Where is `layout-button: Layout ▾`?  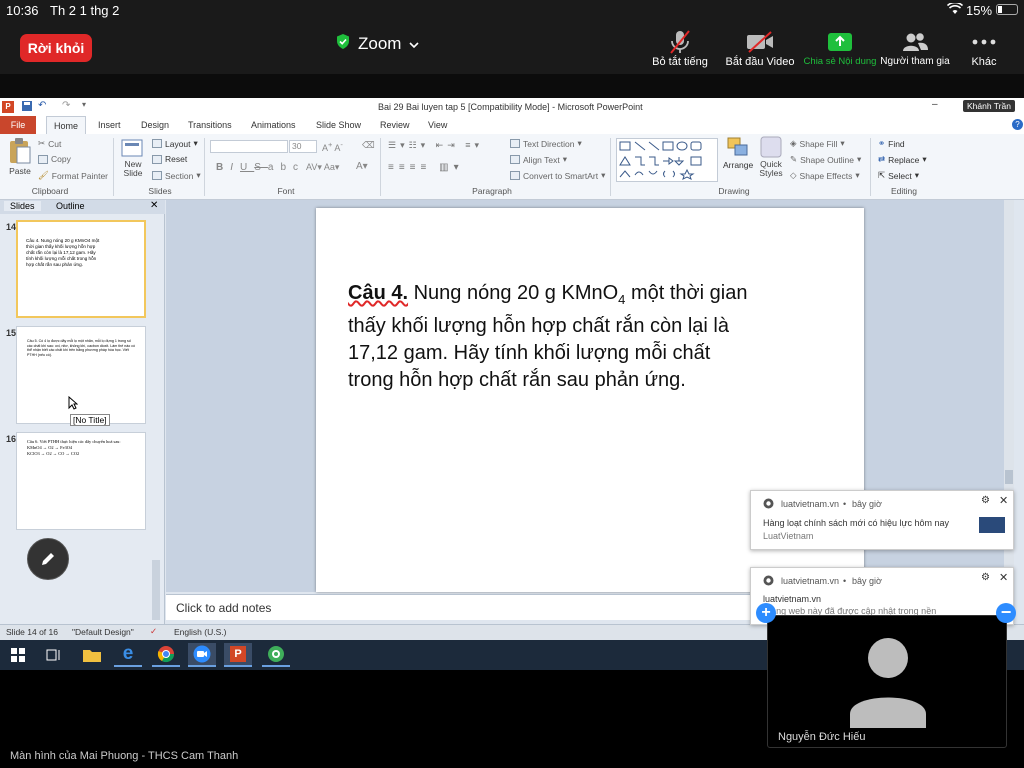
layout-button: Layout ▾ is located at coordinates (175, 143).